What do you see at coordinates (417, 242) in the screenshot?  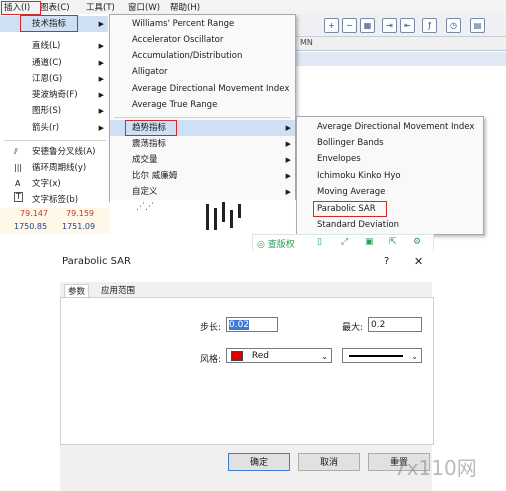 I see `settings-icon: ⚙` at bounding box center [417, 242].